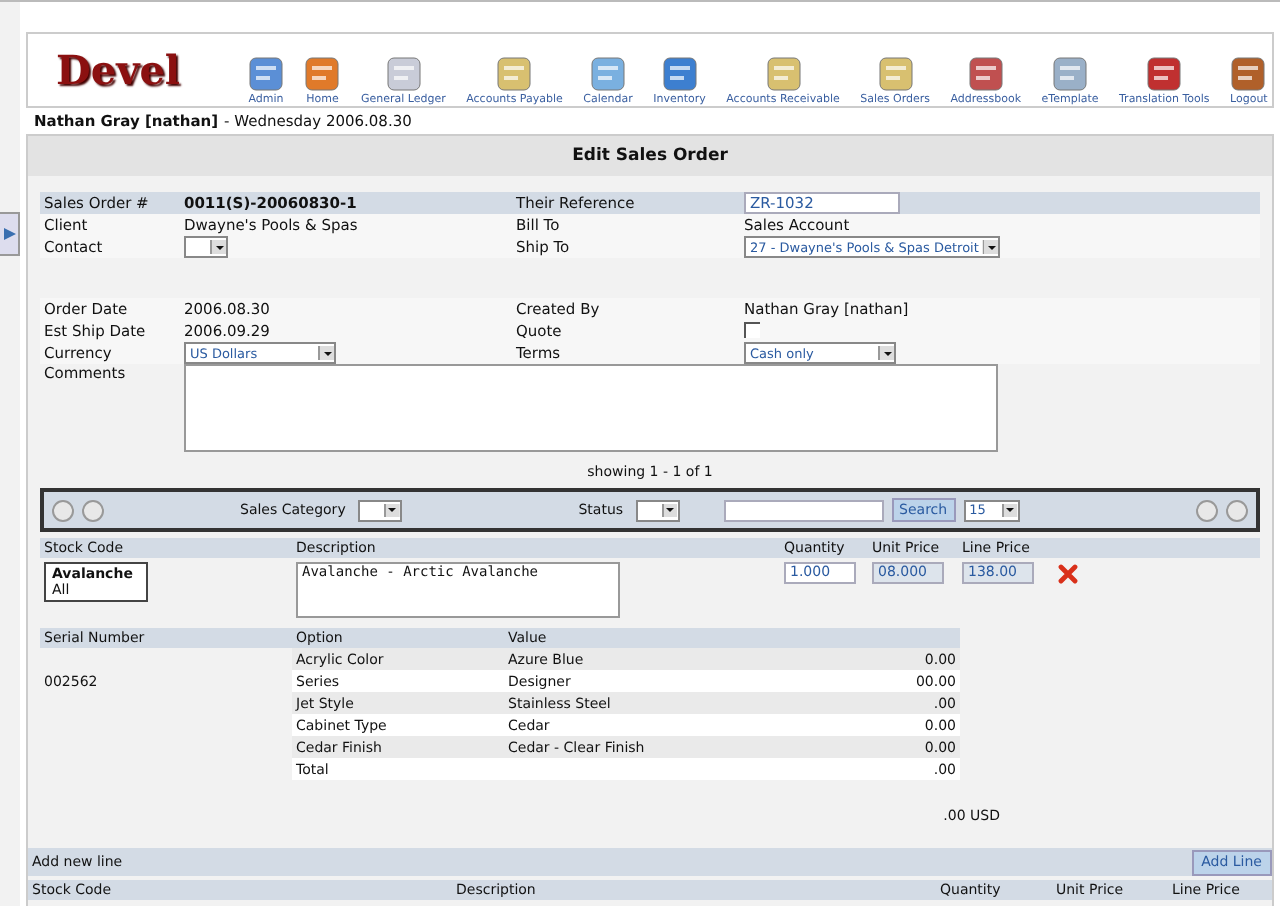  Describe the element at coordinates (650, 156) in the screenshot. I see `panel-title: Edit Sales Order` at that location.